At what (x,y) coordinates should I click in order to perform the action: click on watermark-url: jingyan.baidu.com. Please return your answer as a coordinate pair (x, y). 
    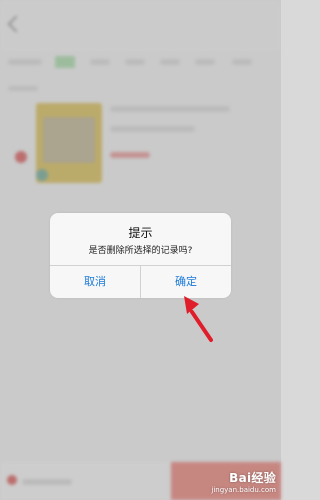
    Looking at the image, I should click on (243, 490).